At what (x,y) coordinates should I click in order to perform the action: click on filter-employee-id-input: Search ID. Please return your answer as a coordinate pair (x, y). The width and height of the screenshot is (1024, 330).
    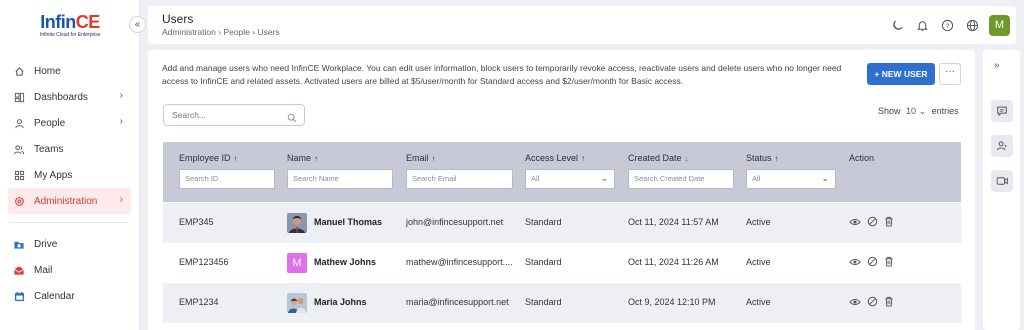
    Looking at the image, I should click on (227, 179).